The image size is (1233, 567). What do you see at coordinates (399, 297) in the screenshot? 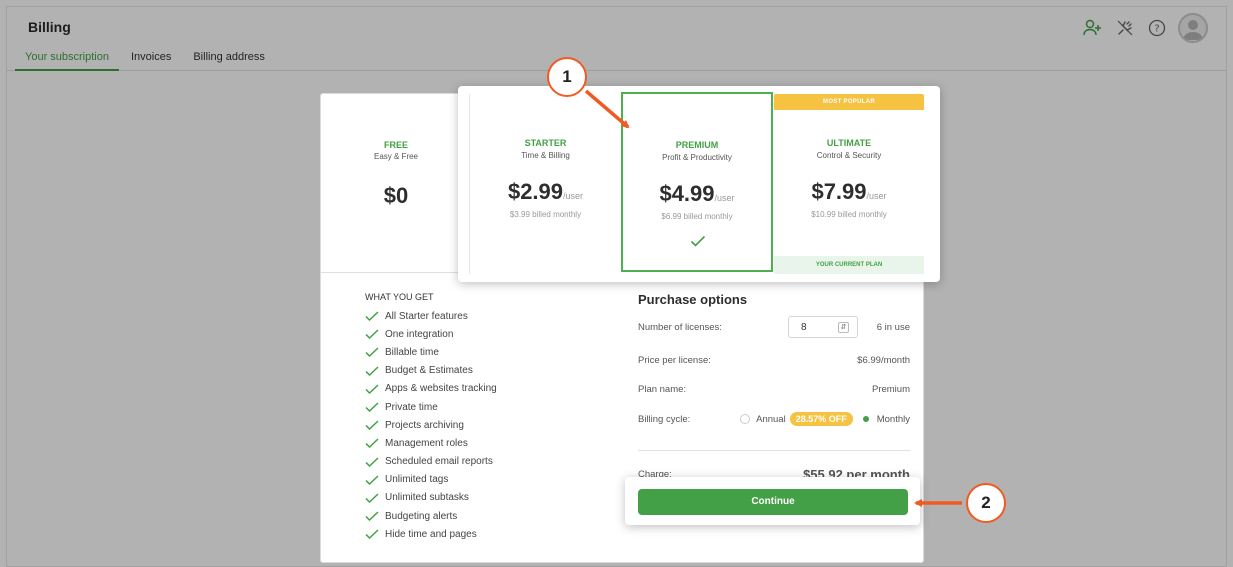
I see `features-title: WHAT YOU GET` at bounding box center [399, 297].